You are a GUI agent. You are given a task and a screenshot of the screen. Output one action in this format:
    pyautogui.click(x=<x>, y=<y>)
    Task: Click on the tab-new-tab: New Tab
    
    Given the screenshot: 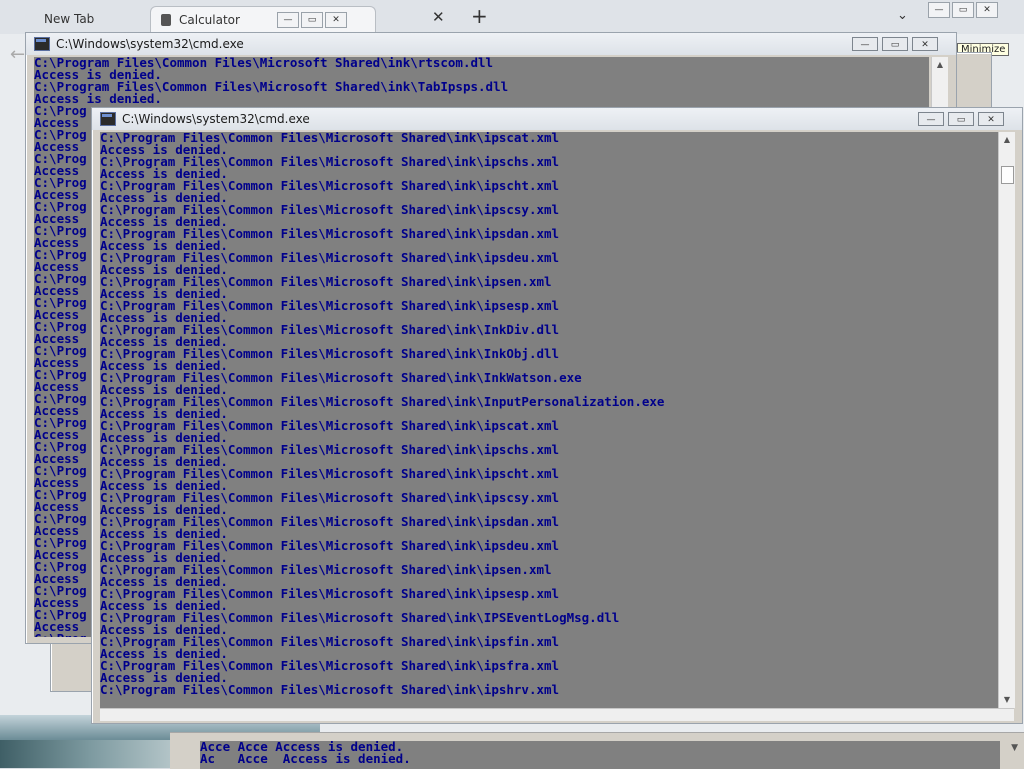 What is the action you would take?
    pyautogui.click(x=69, y=19)
    